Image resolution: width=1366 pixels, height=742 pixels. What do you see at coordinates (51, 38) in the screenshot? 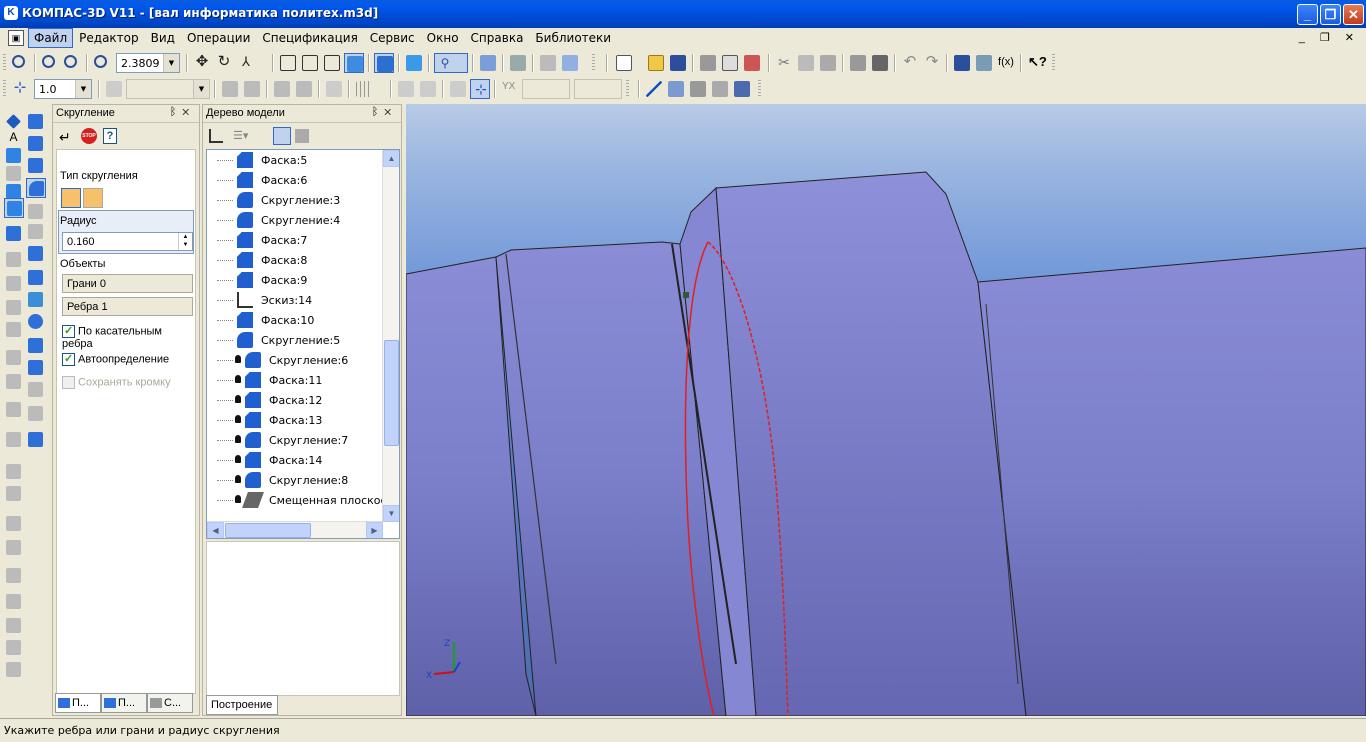
I see `menu-item-0: Файл` at bounding box center [51, 38].